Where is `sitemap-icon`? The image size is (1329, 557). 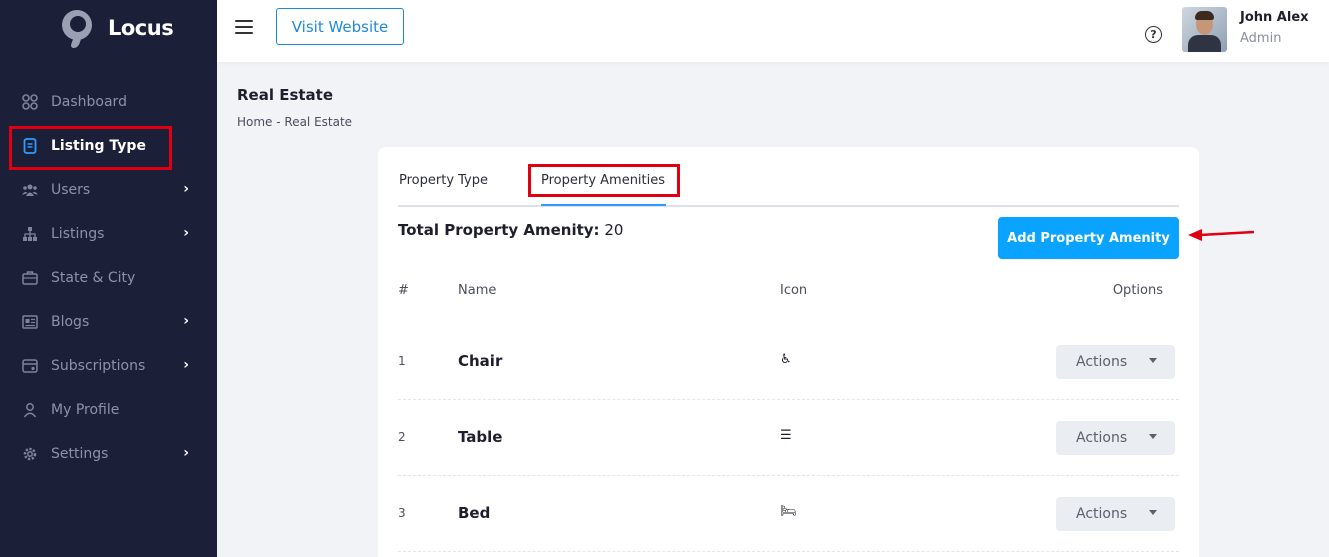
sitemap-icon is located at coordinates (30, 234).